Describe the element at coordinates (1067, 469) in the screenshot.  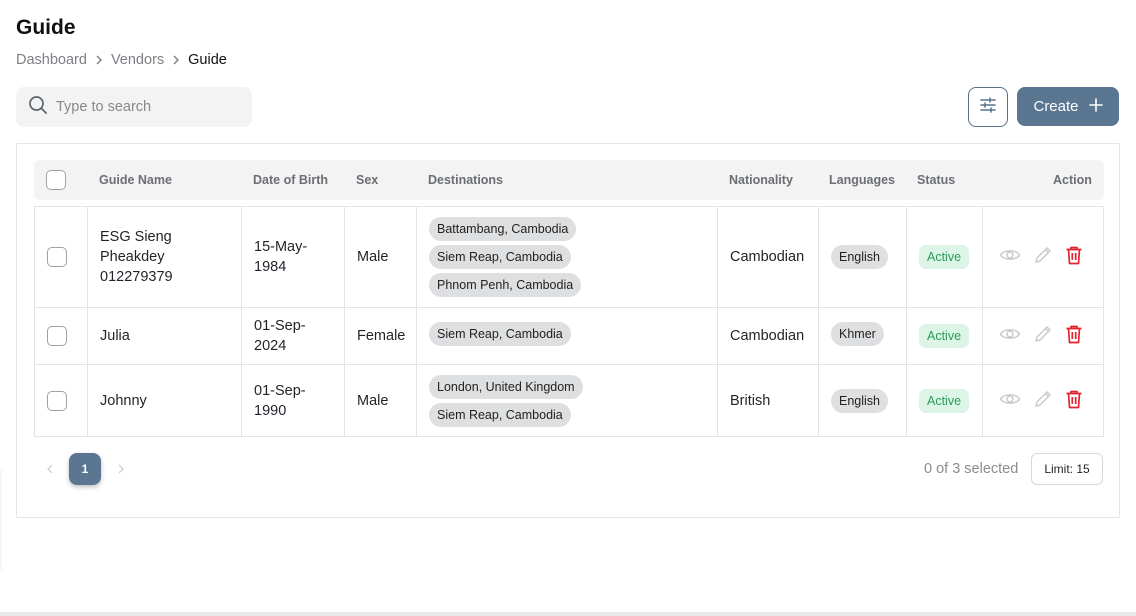
I see `limit-select: Limit: 15` at that location.